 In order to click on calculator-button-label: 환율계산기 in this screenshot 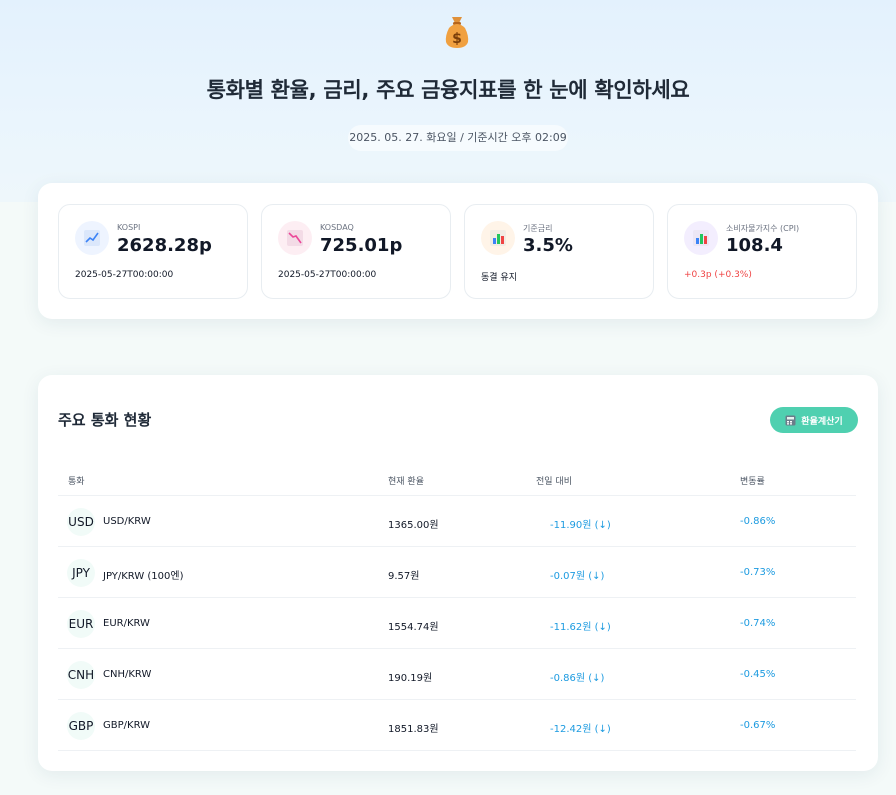, I will do `click(822, 421)`.